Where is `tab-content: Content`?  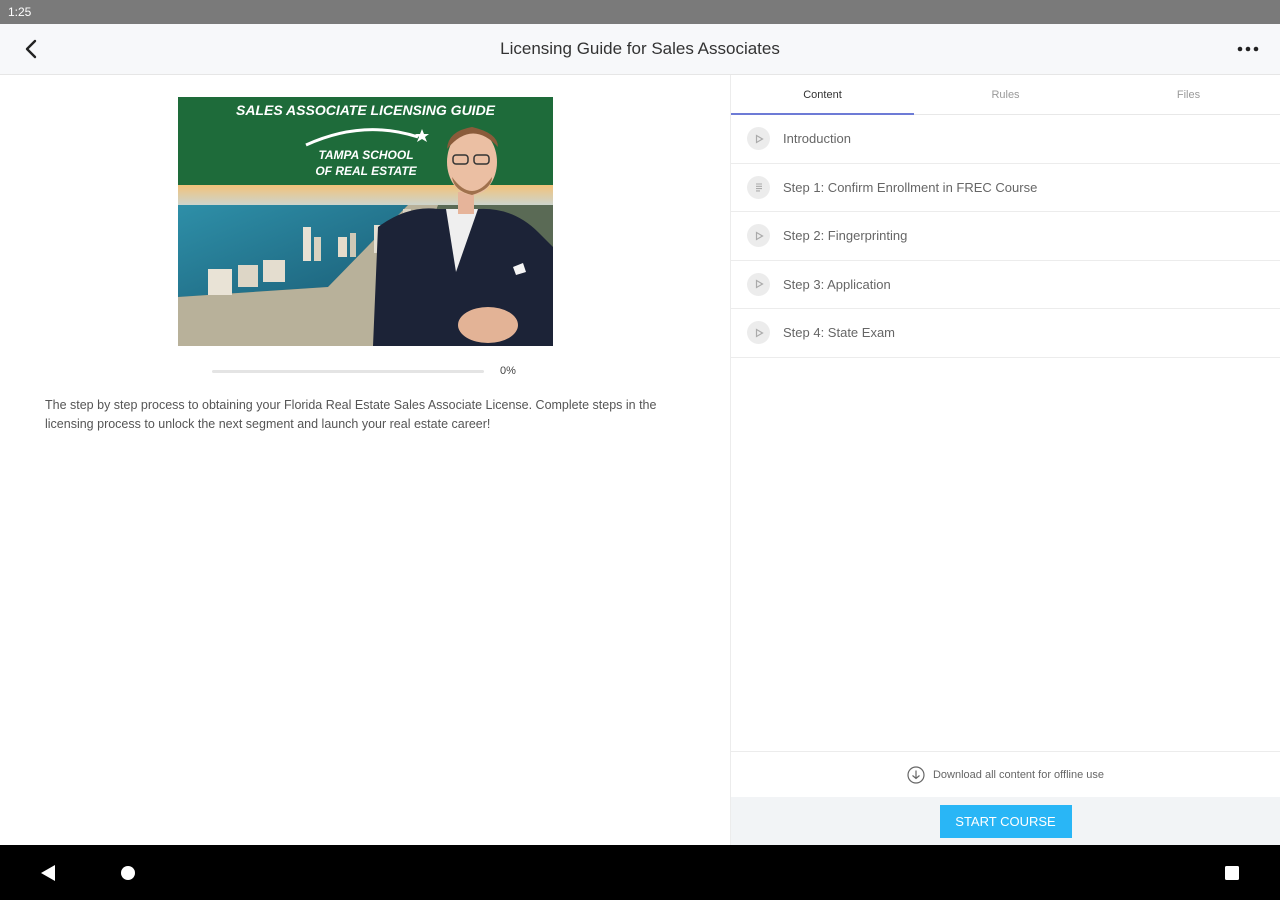
tab-content: Content is located at coordinates (822, 95).